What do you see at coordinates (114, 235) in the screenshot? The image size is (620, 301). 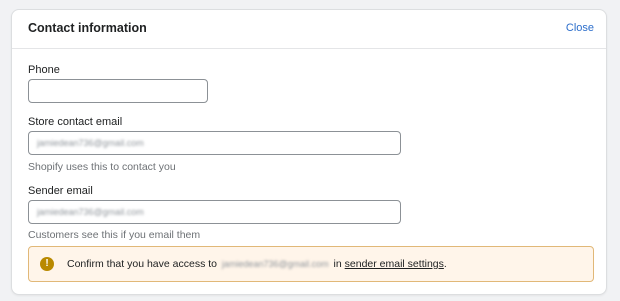 I see `sender-email-help: Customers see this if you email them` at bounding box center [114, 235].